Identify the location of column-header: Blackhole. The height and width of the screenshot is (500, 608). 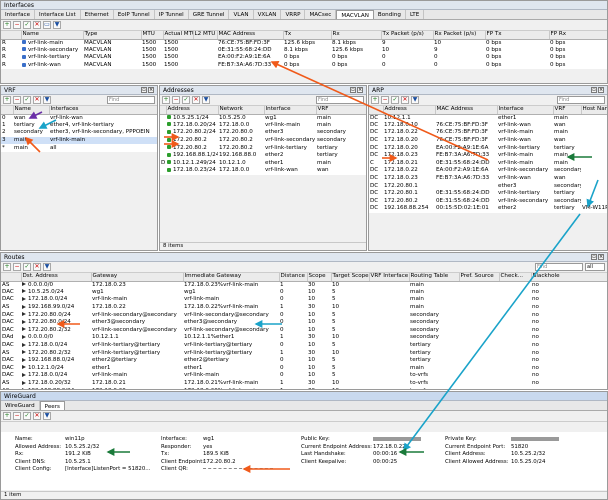
(569, 277).